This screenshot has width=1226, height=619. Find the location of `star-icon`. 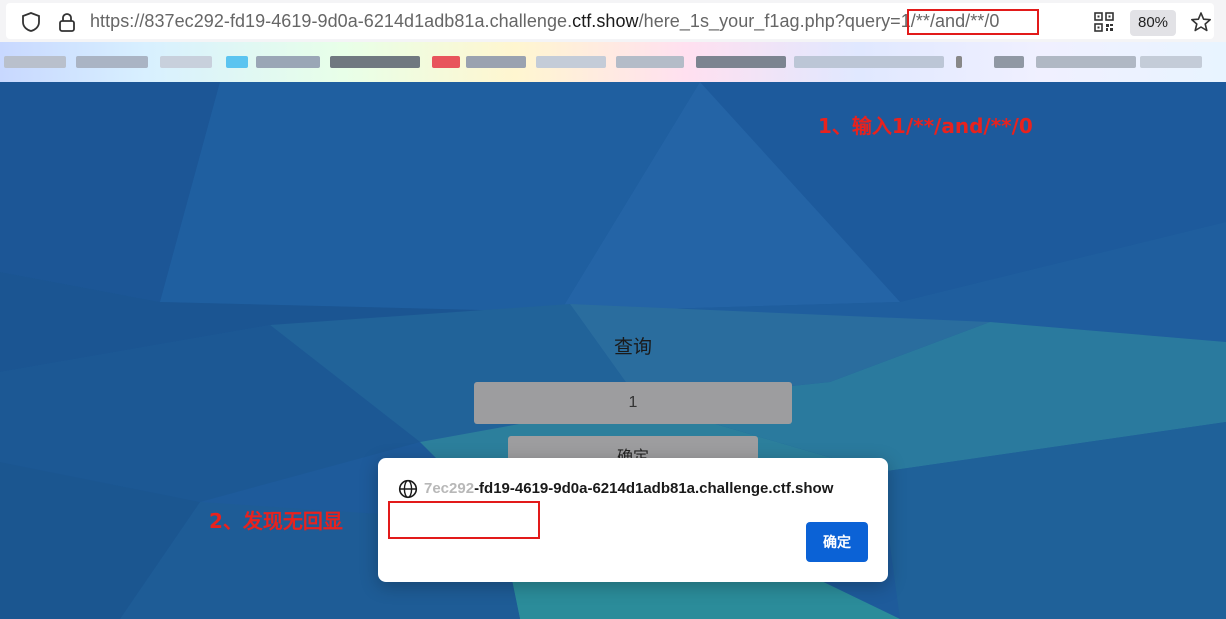

star-icon is located at coordinates (1201, 22).